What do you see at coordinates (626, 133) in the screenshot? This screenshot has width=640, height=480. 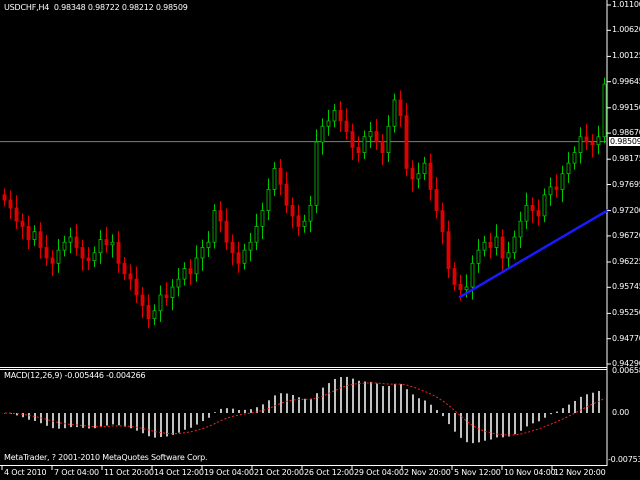 I see `price-axis-label: 0.98670` at bounding box center [626, 133].